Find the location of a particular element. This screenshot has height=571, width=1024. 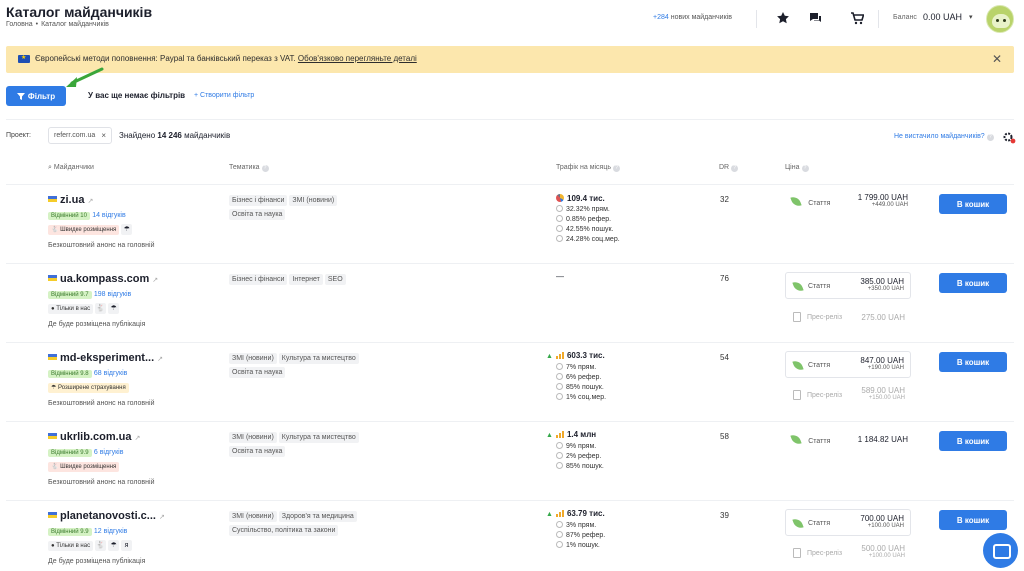

column-header-dr: DR? is located at coordinates (729, 168).